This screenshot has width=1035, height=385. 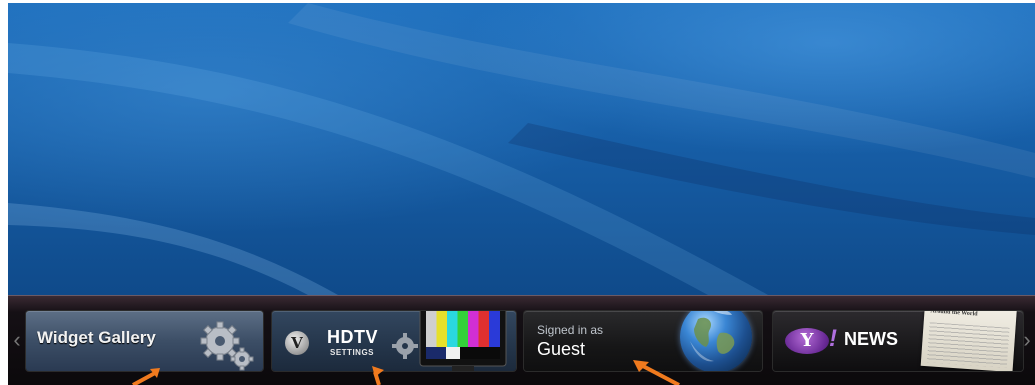 What do you see at coordinates (378, 375) in the screenshot?
I see `callout-arrow-hdtv` at bounding box center [378, 375].